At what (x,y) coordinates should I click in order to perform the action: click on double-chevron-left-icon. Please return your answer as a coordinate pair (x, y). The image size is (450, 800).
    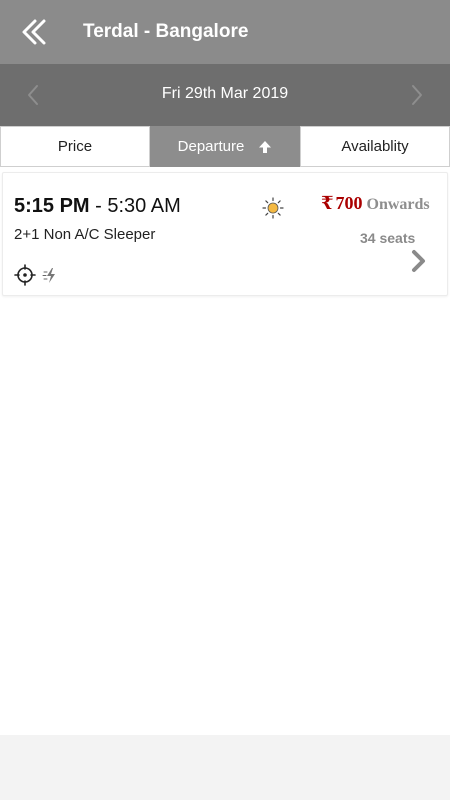
    Looking at the image, I should click on (34, 32).